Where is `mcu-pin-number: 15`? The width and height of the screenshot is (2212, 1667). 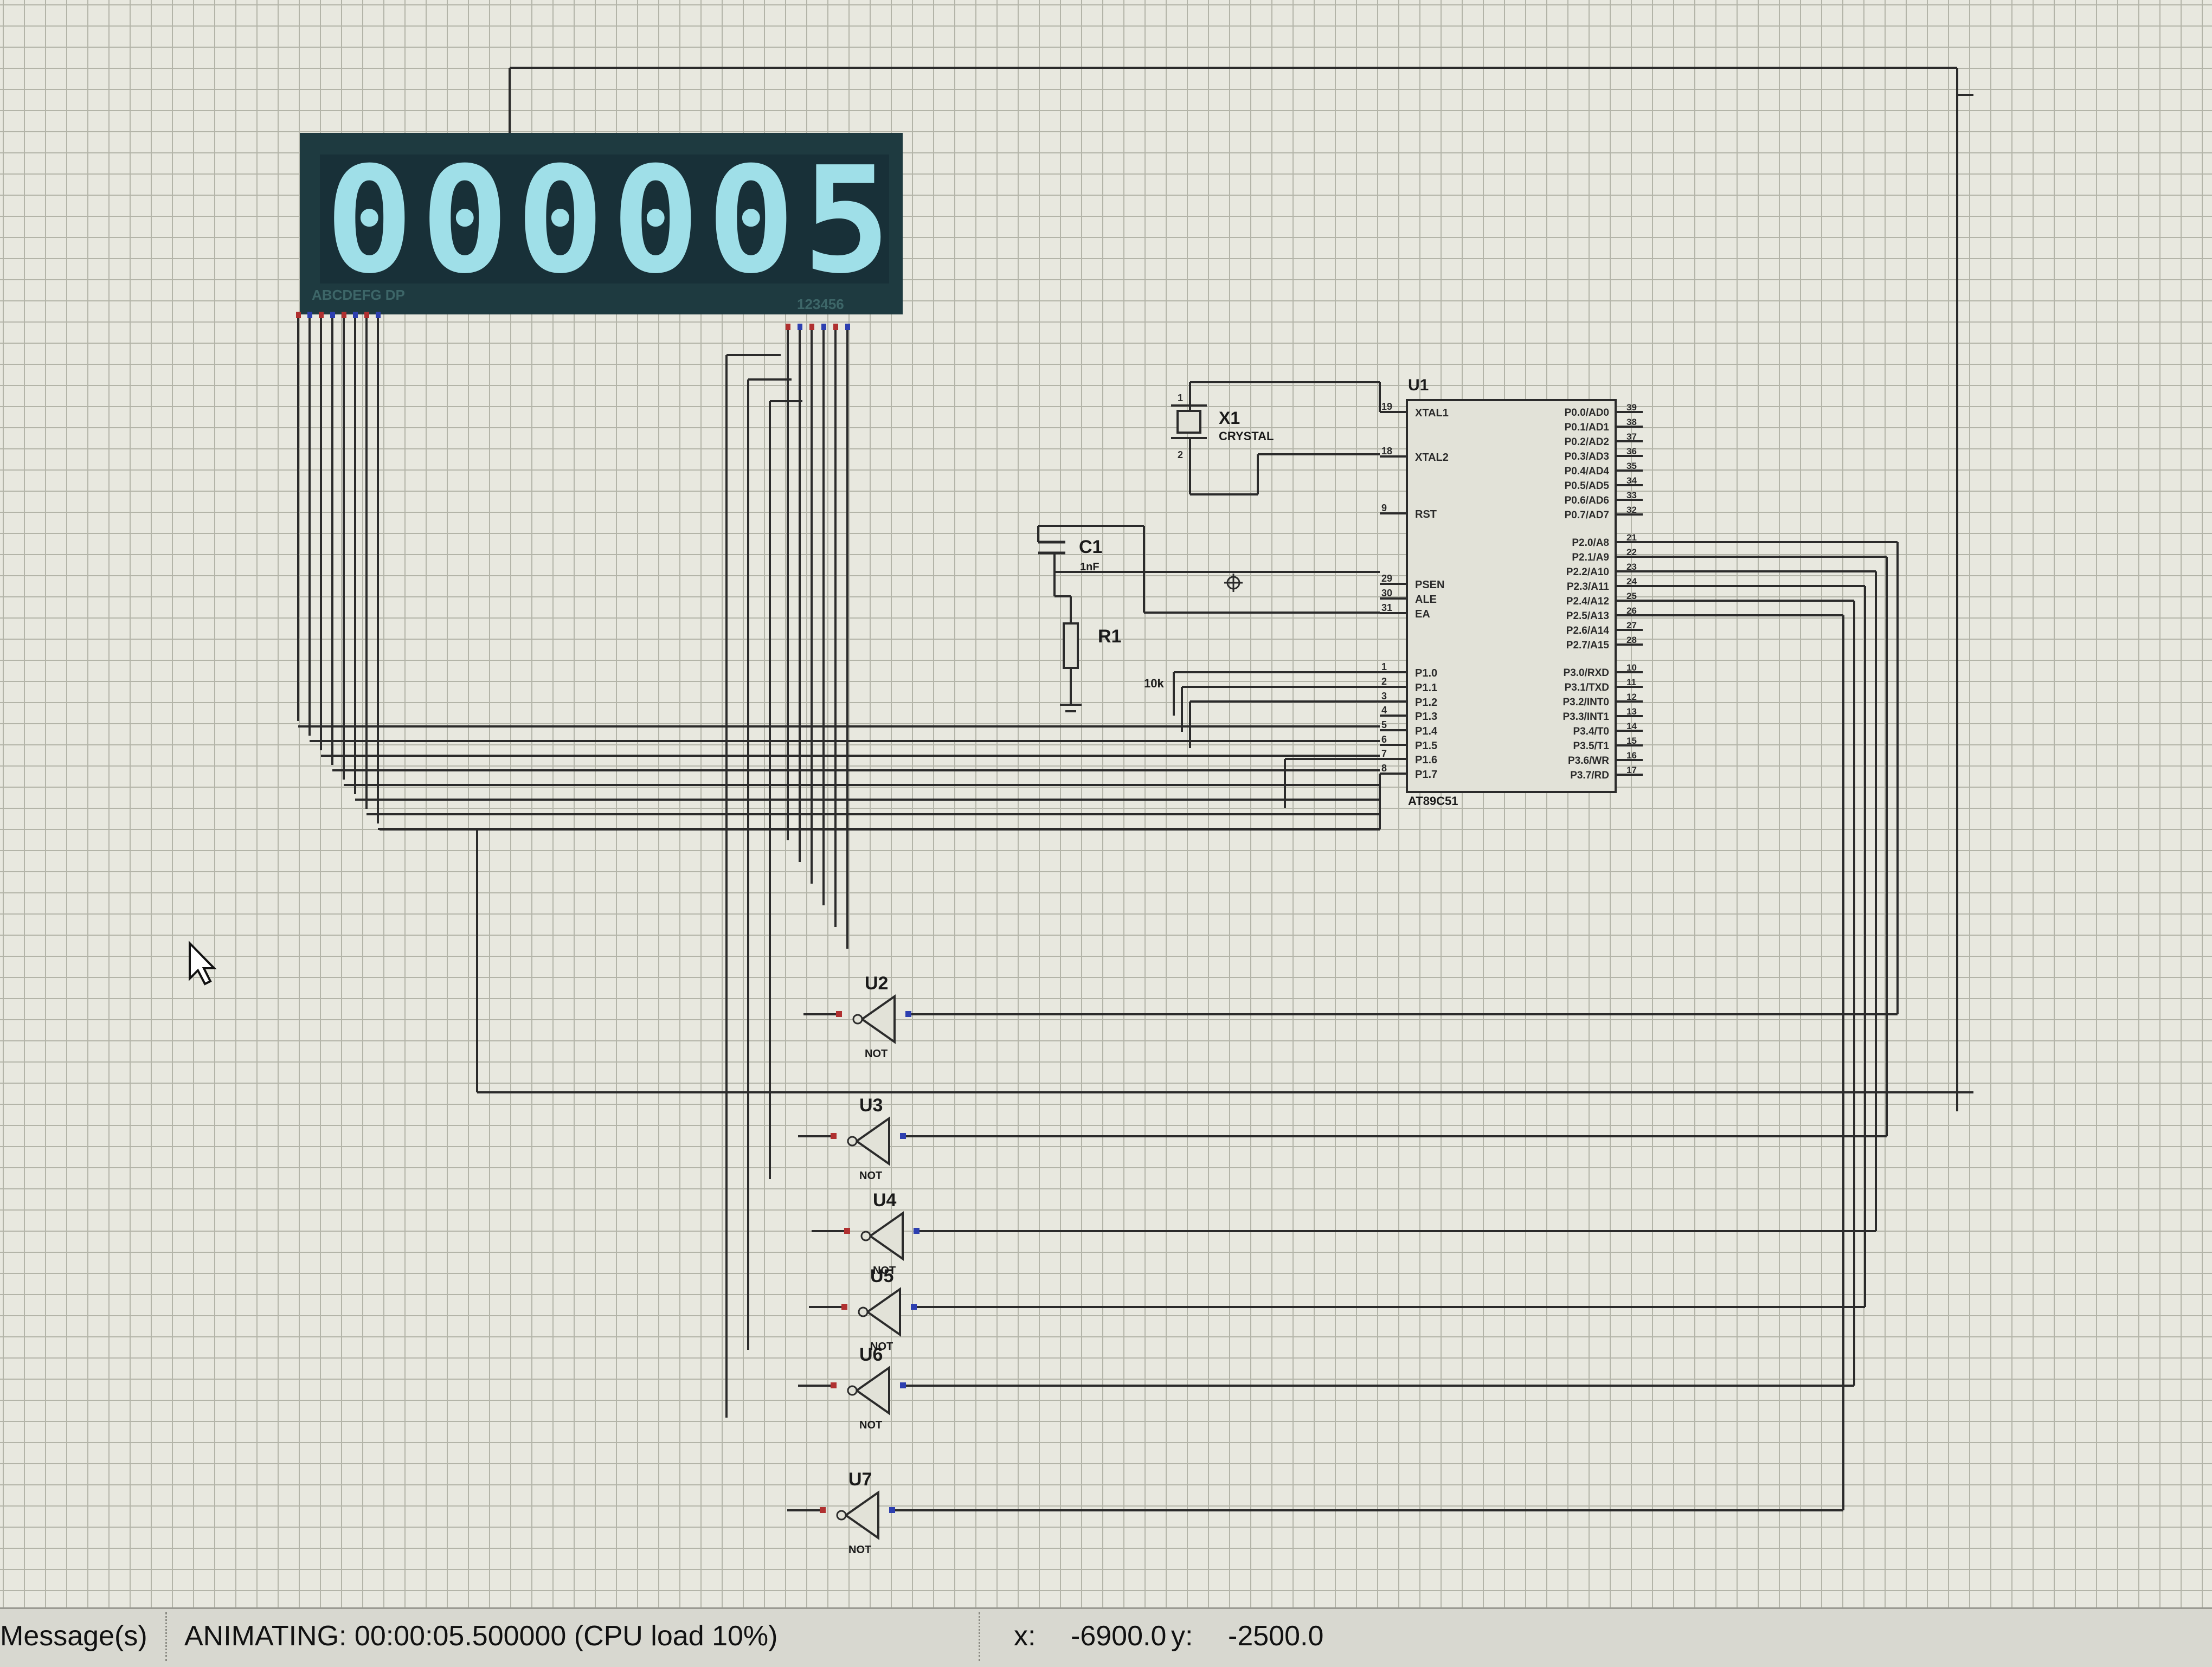
mcu-pin-number: 15 is located at coordinates (1631, 741).